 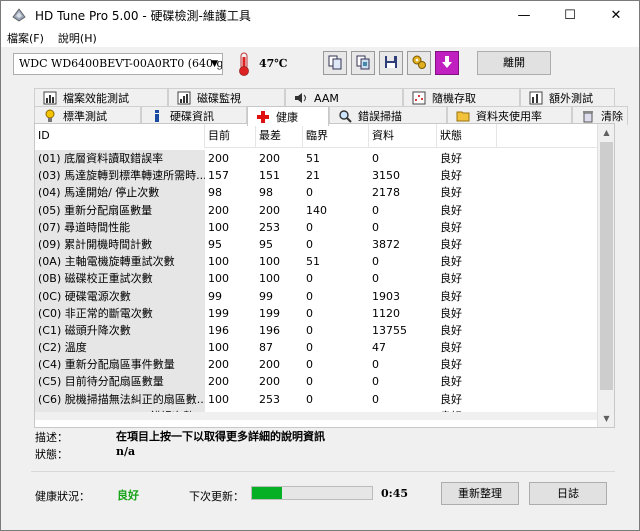 What do you see at coordinates (403, 136) in the screenshot?
I see `column-header-data: 資料` at bounding box center [403, 136].